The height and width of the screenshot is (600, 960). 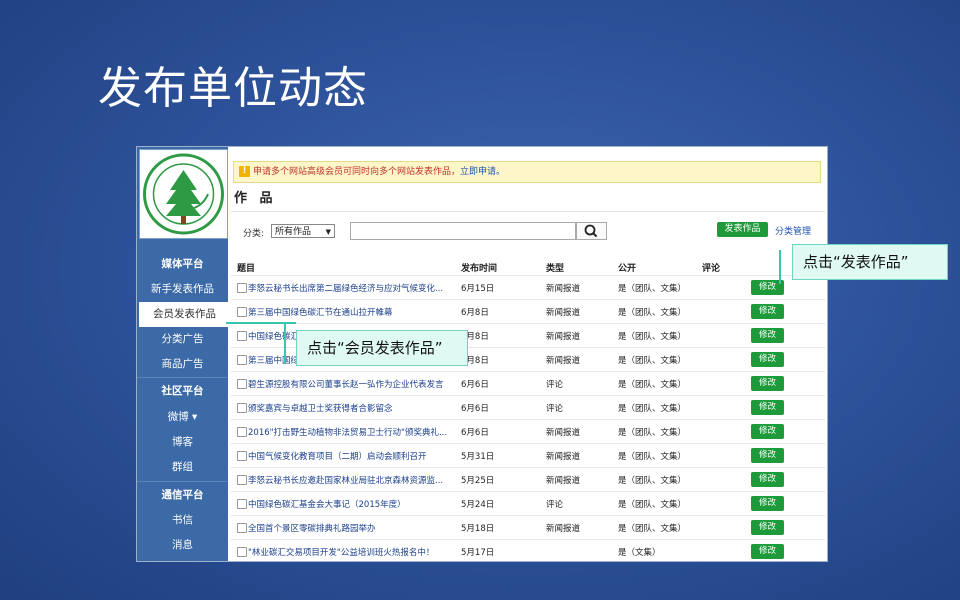 I want to click on sidebar-item: 群组, so click(x=182, y=467).